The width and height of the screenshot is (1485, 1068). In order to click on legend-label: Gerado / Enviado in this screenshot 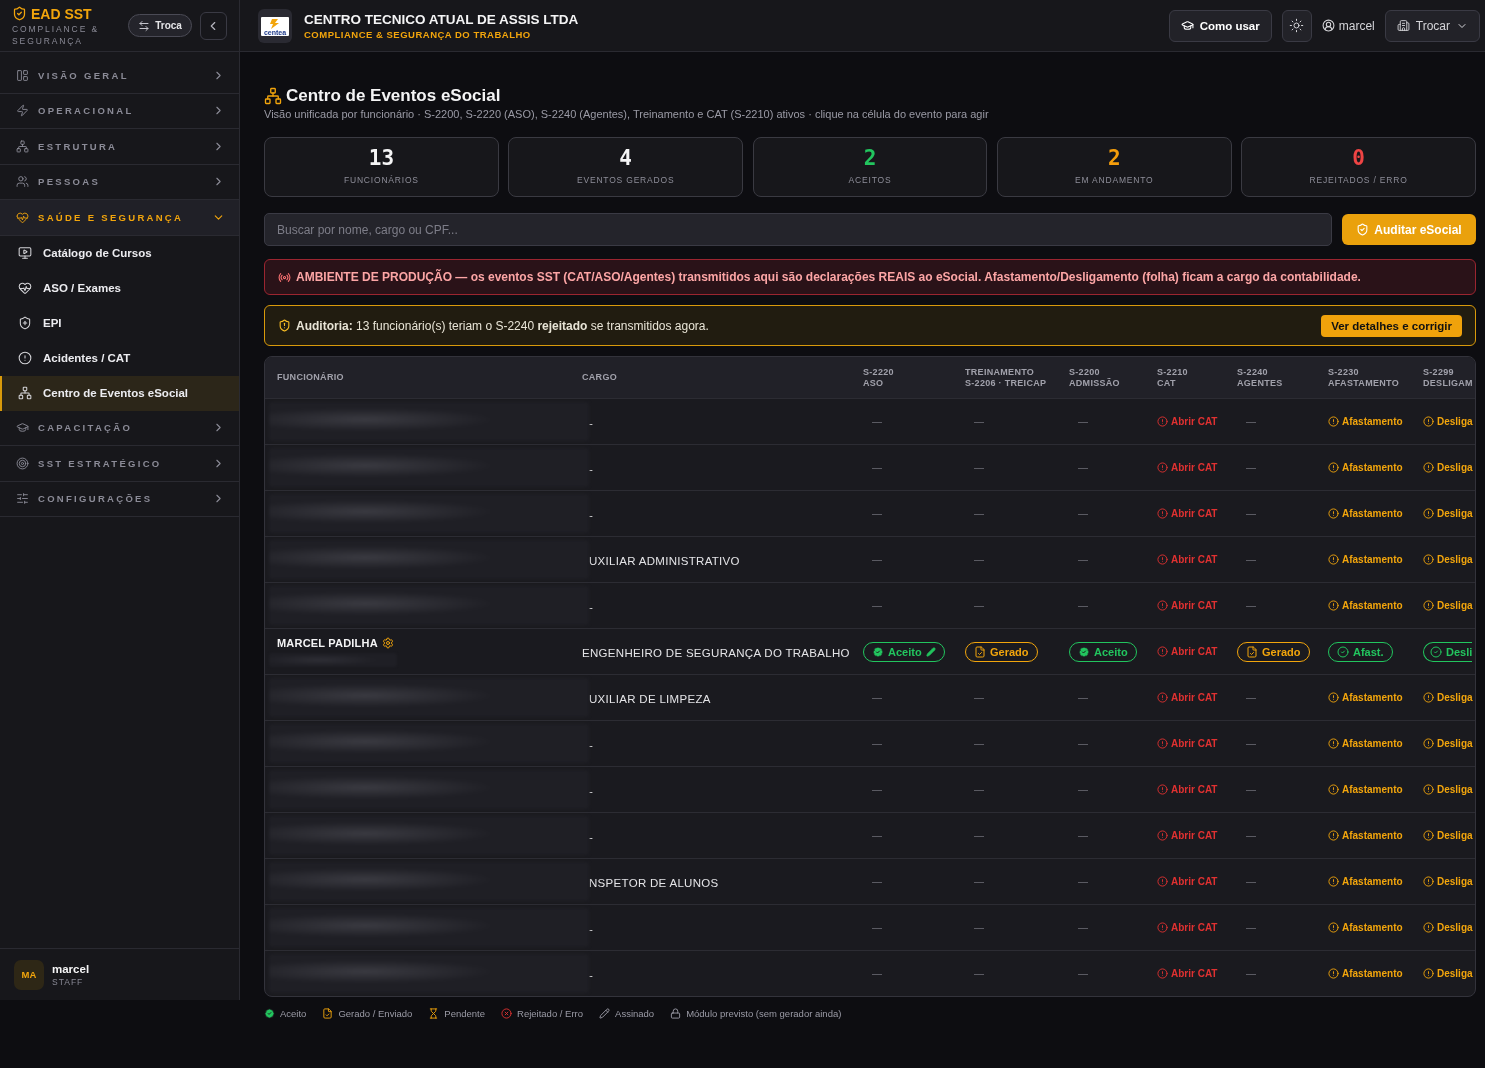, I will do `click(375, 1013)`.